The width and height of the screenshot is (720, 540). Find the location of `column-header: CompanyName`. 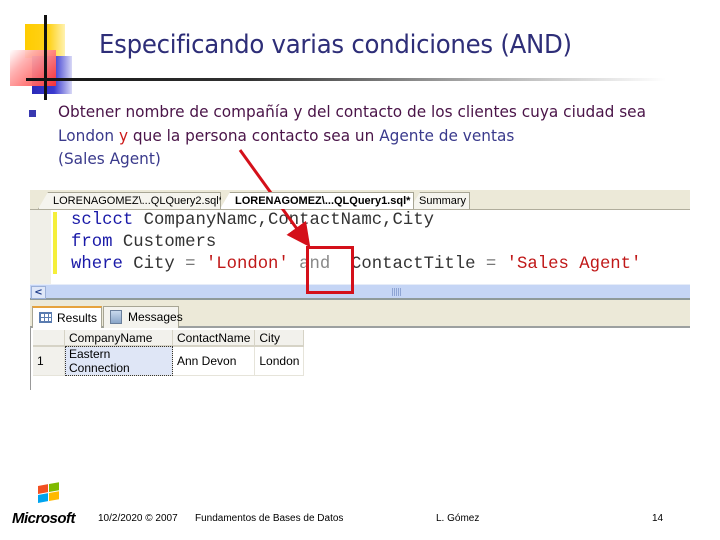

column-header: CompanyName is located at coordinates (118, 338).